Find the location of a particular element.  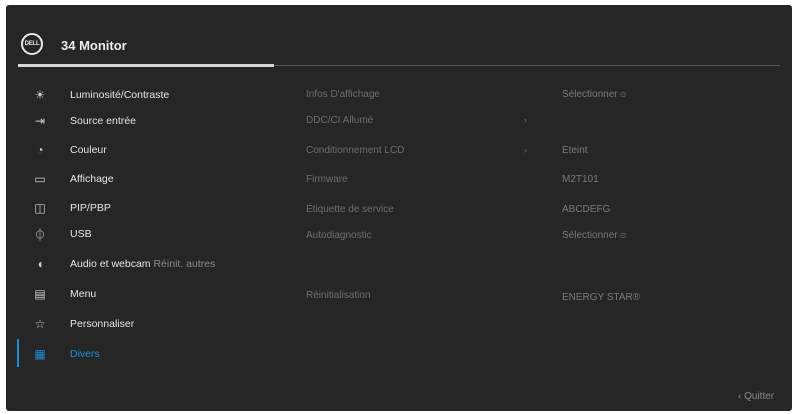

star-icon: ☆ is located at coordinates (40, 324).